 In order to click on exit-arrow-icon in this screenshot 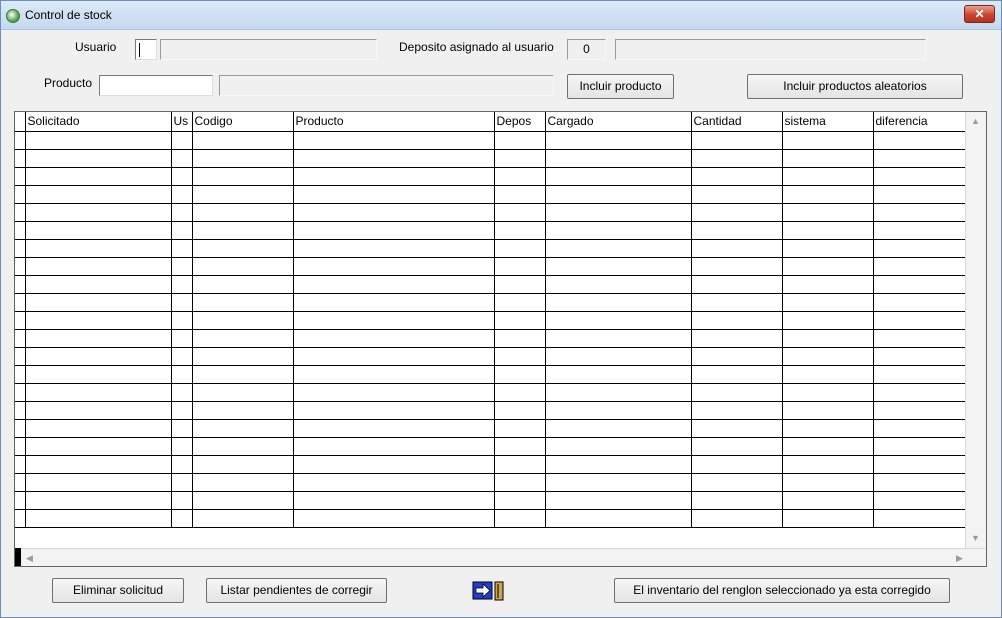, I will do `click(489, 591)`.